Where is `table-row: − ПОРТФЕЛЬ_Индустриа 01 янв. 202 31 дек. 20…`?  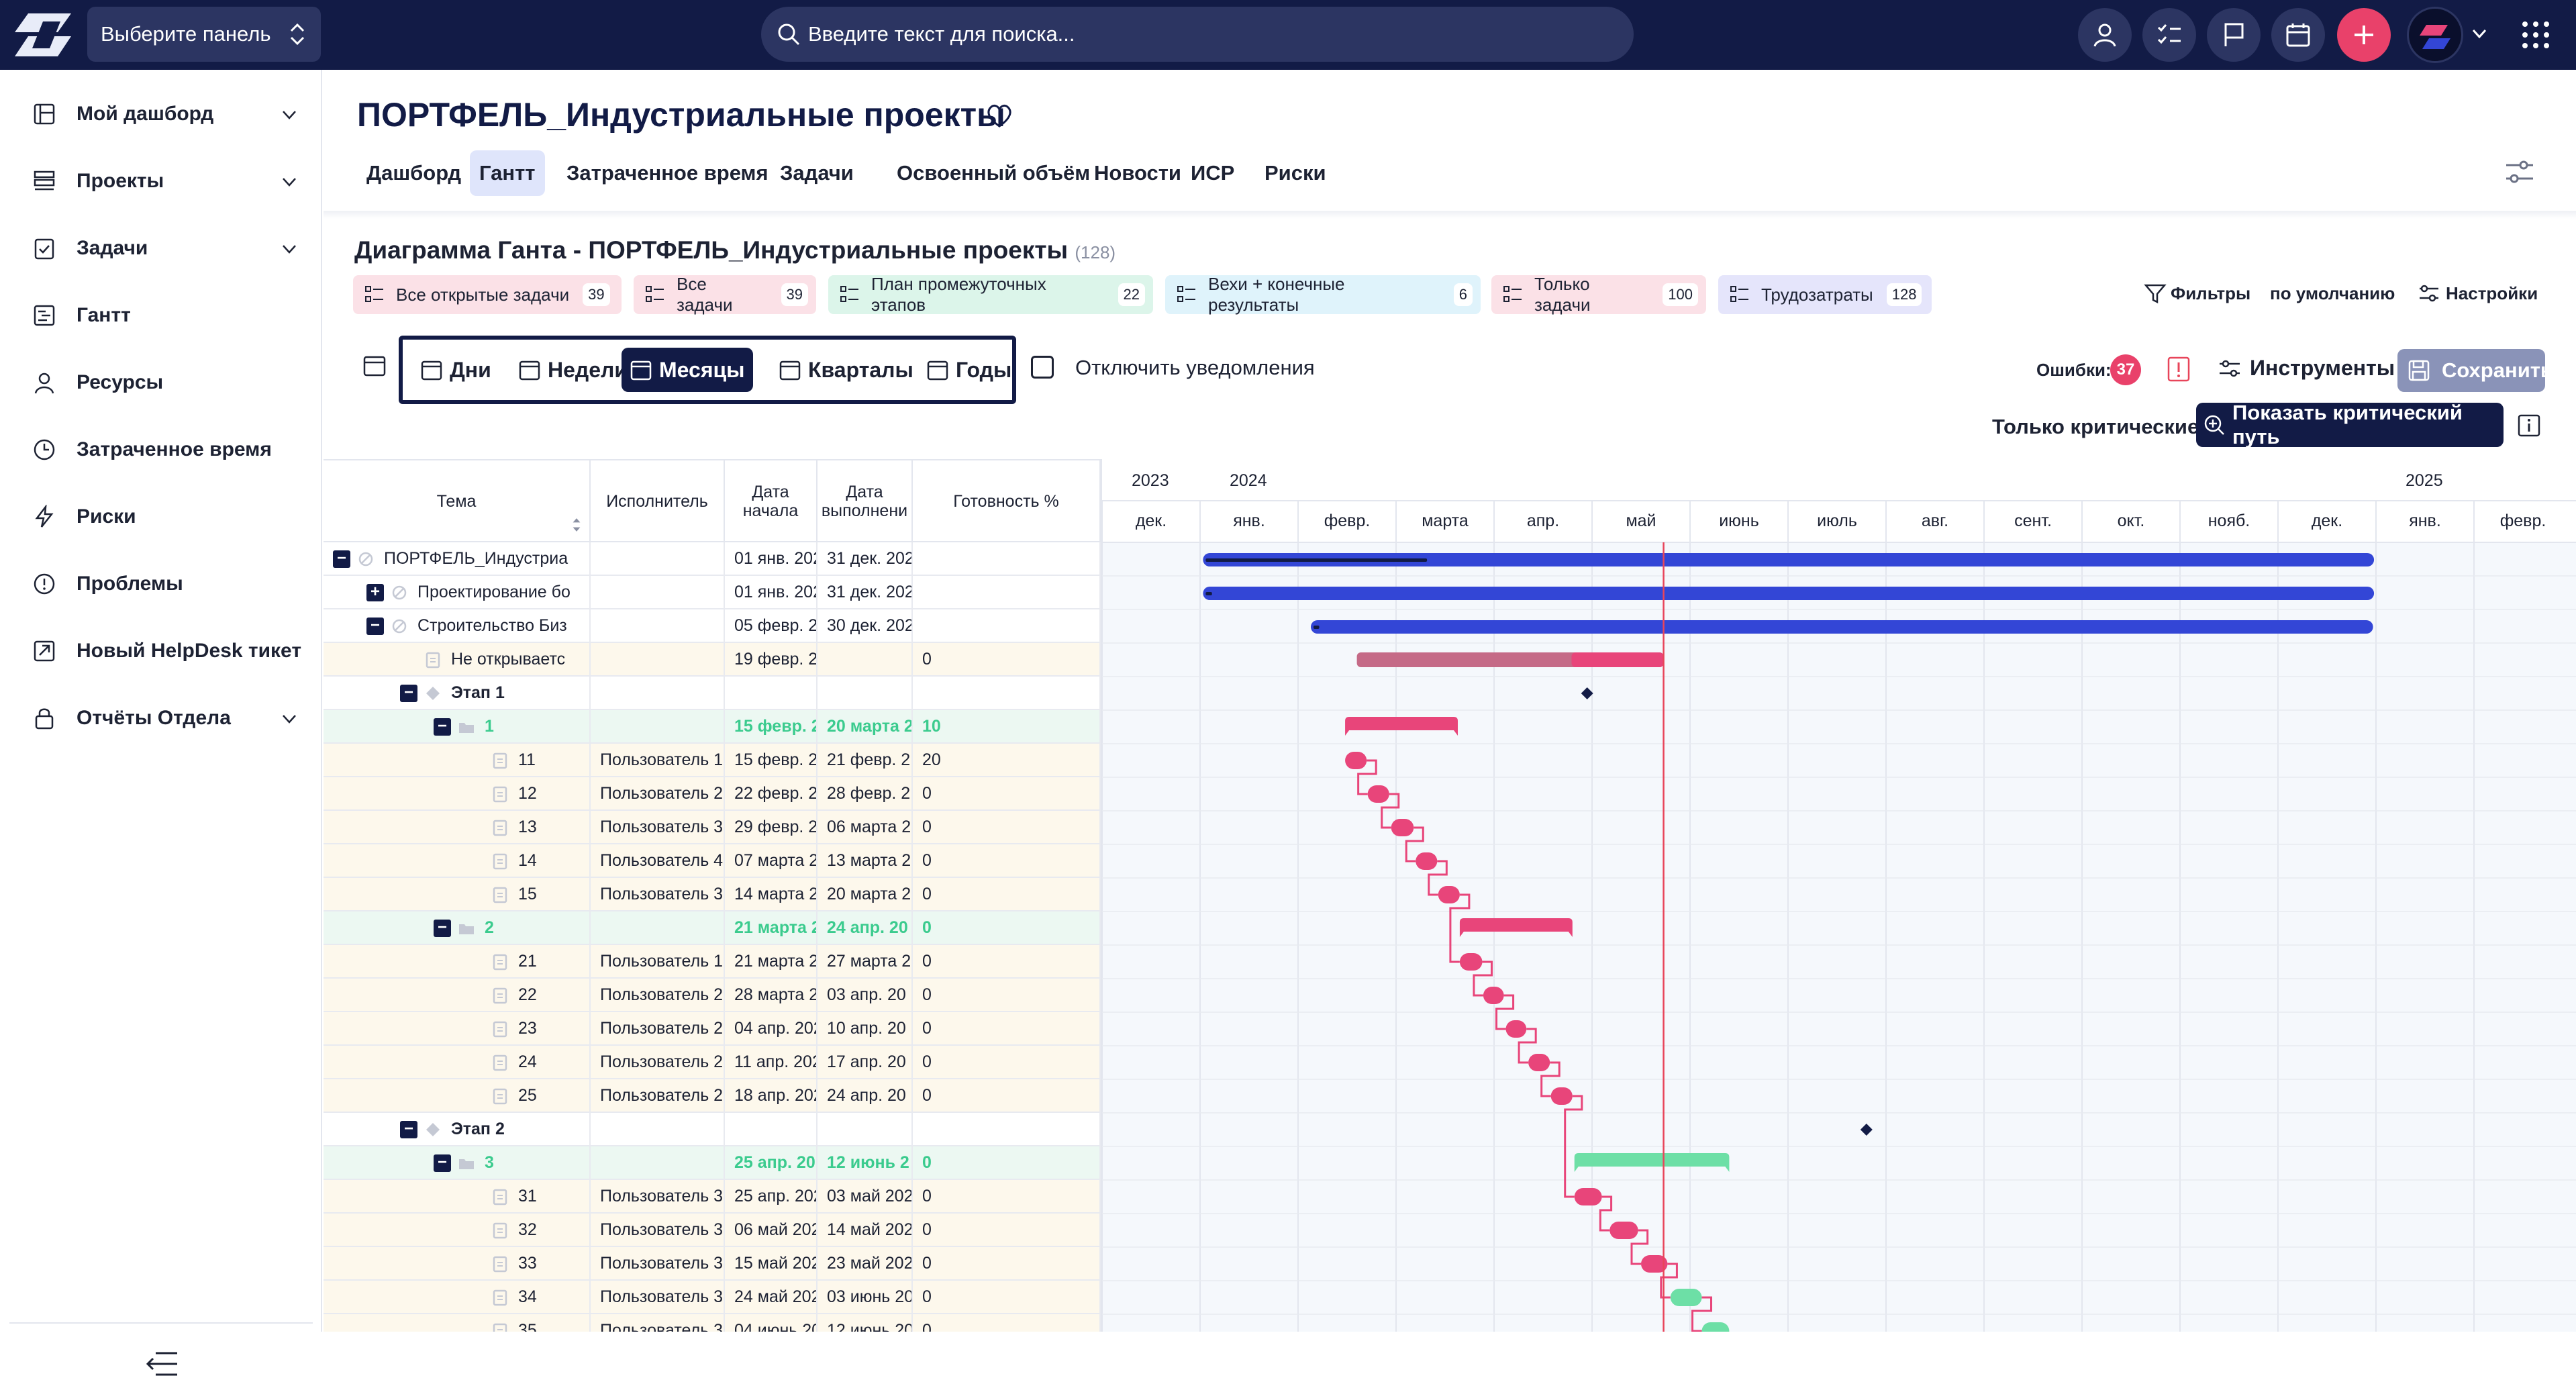 table-row: − ПОРТФЕЛЬ_Индустриа 01 янв. 202 31 дек. 20… is located at coordinates (712, 559).